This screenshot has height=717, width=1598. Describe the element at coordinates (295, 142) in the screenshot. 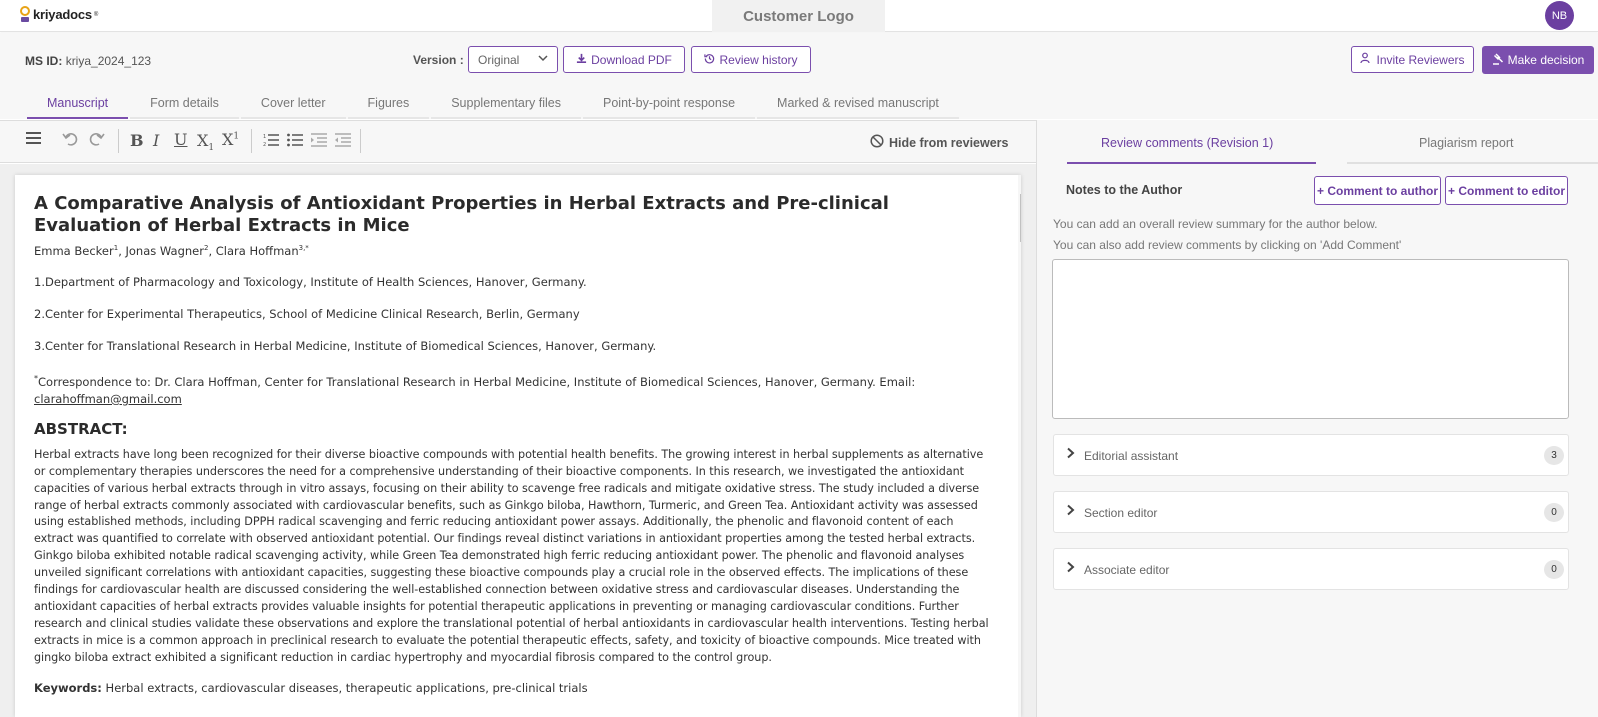

I see `bullet-list-icon` at that location.